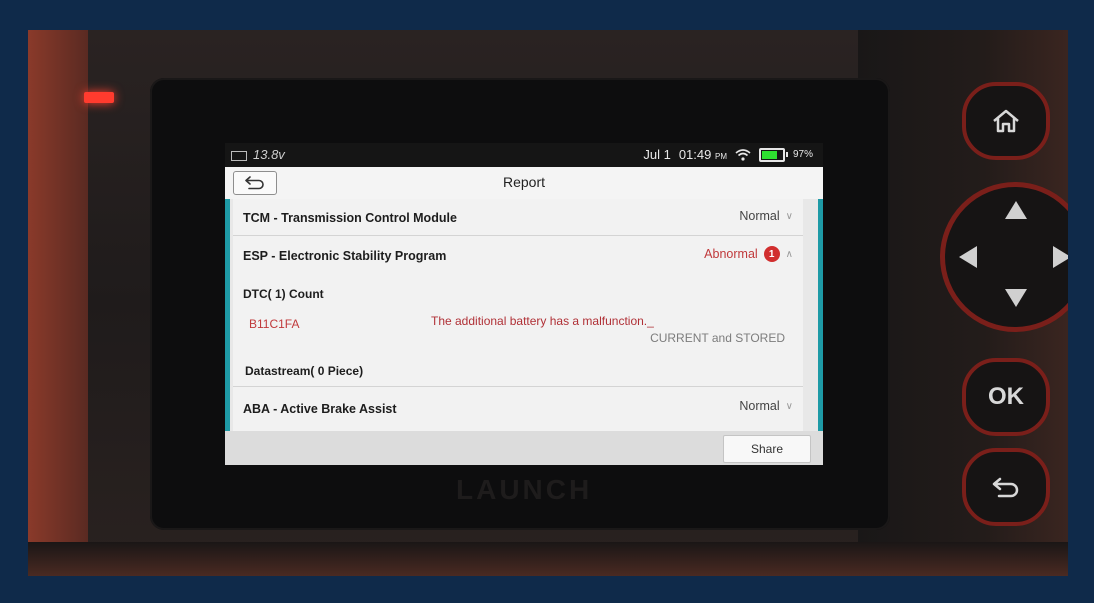 Image resolution: width=1094 pixels, height=603 pixels. I want to click on voltage-value: 13.8v, so click(269, 154).